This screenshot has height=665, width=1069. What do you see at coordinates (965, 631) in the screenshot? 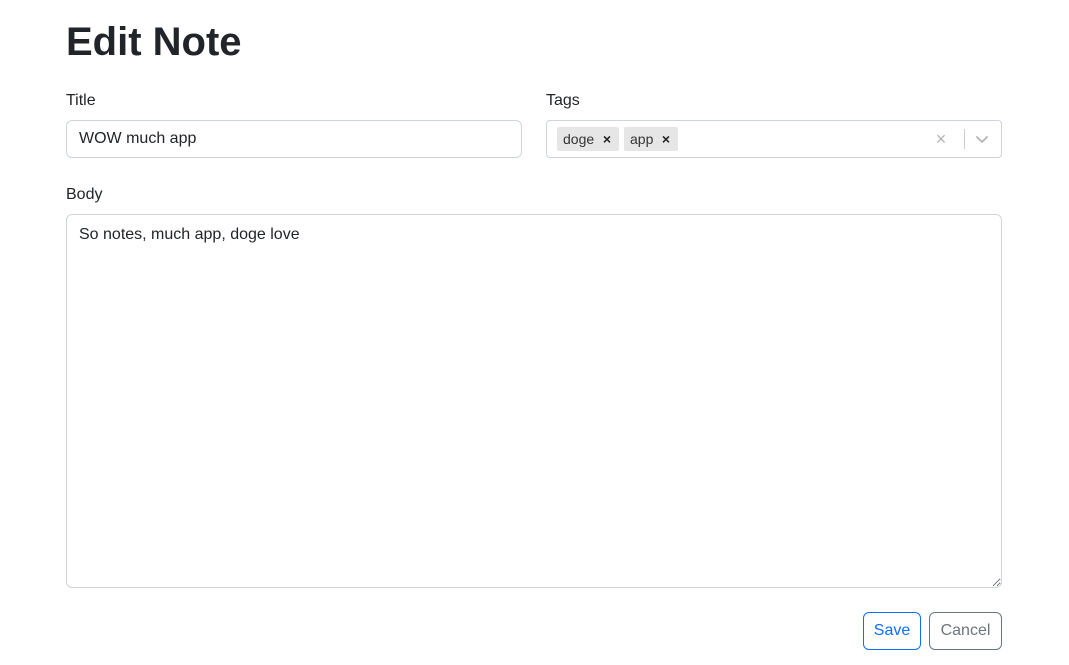
I see `cancel-button: Cancel` at bounding box center [965, 631].